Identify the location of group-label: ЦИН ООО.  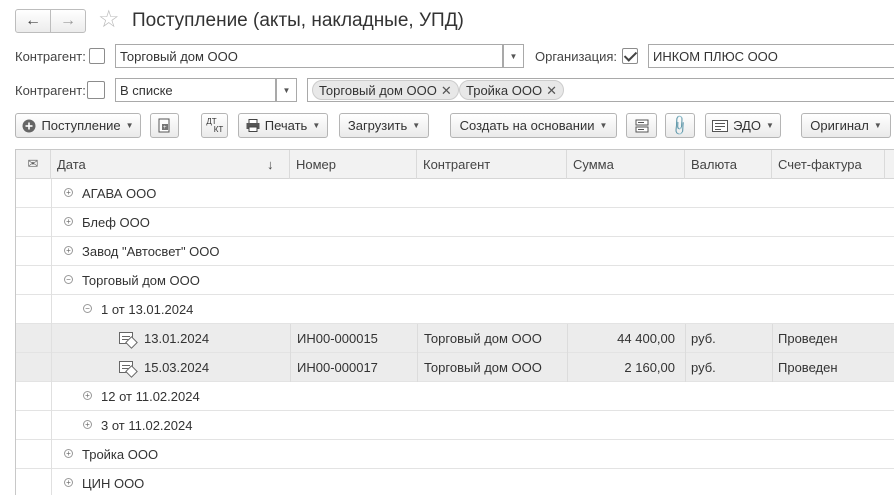
(113, 483).